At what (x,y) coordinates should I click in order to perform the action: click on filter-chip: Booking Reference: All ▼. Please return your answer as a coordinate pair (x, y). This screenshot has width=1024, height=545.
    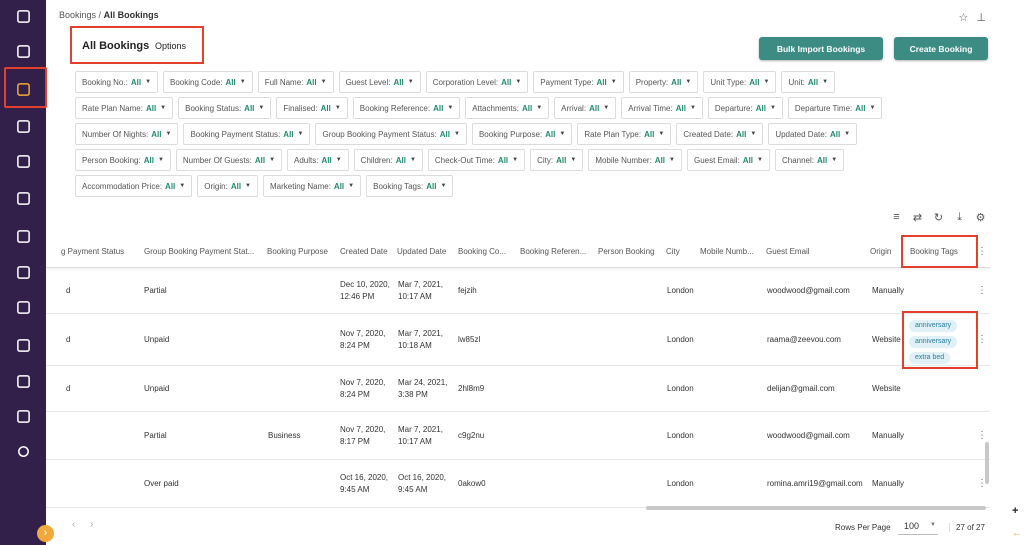
    Looking at the image, I should click on (406, 108).